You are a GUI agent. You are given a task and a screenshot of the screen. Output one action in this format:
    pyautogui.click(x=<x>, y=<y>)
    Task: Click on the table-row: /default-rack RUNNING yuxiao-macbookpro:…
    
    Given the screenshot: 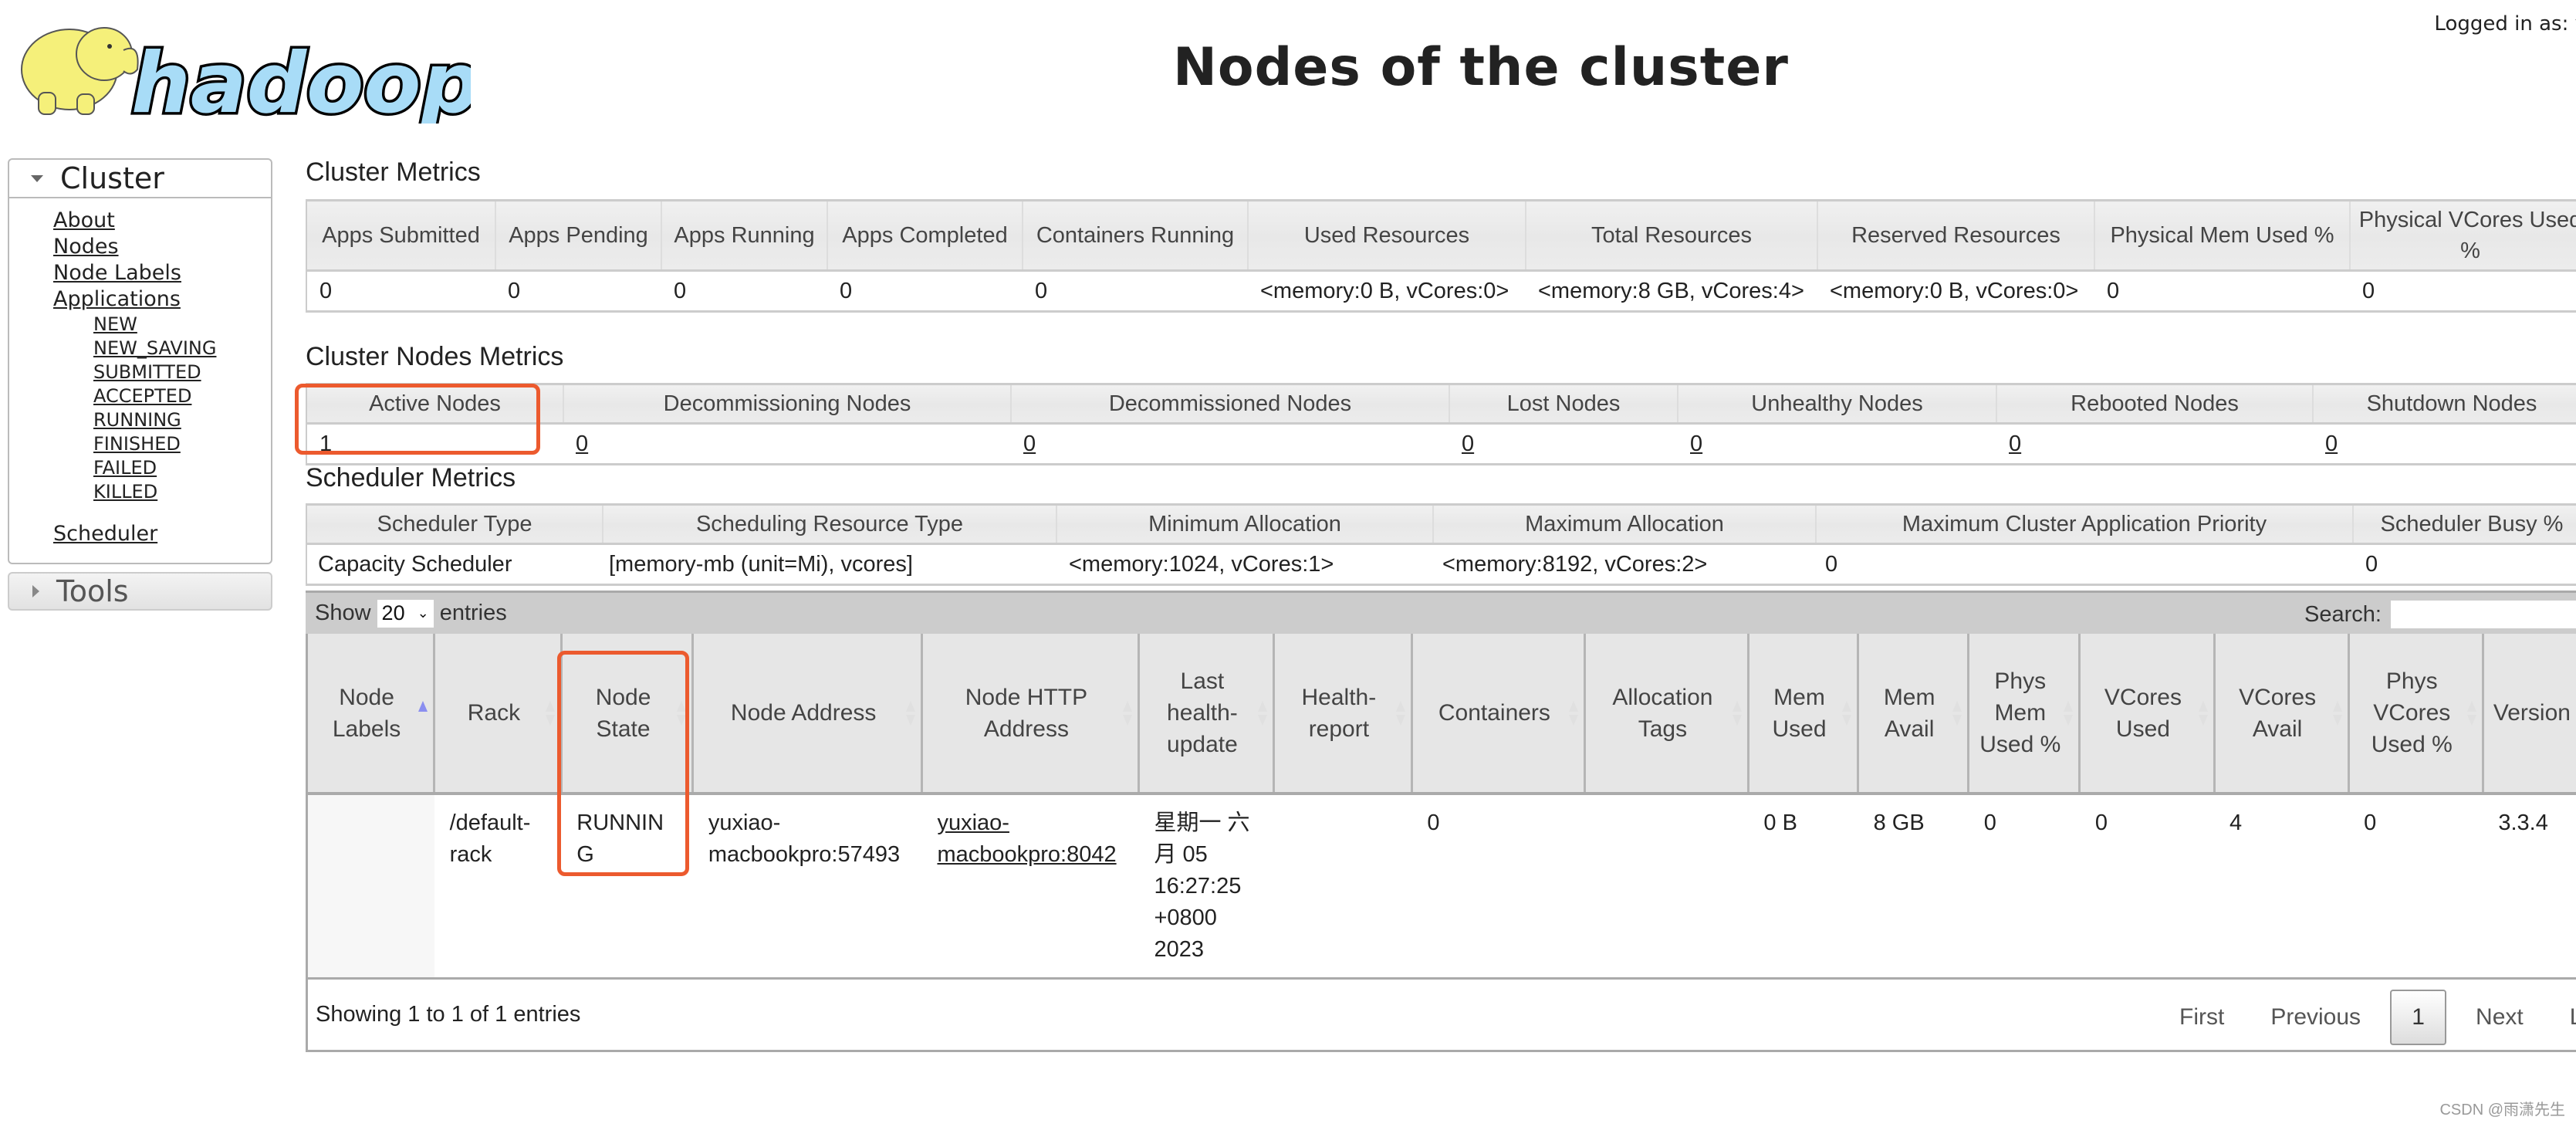 What is the action you would take?
    pyautogui.click(x=1441, y=885)
    